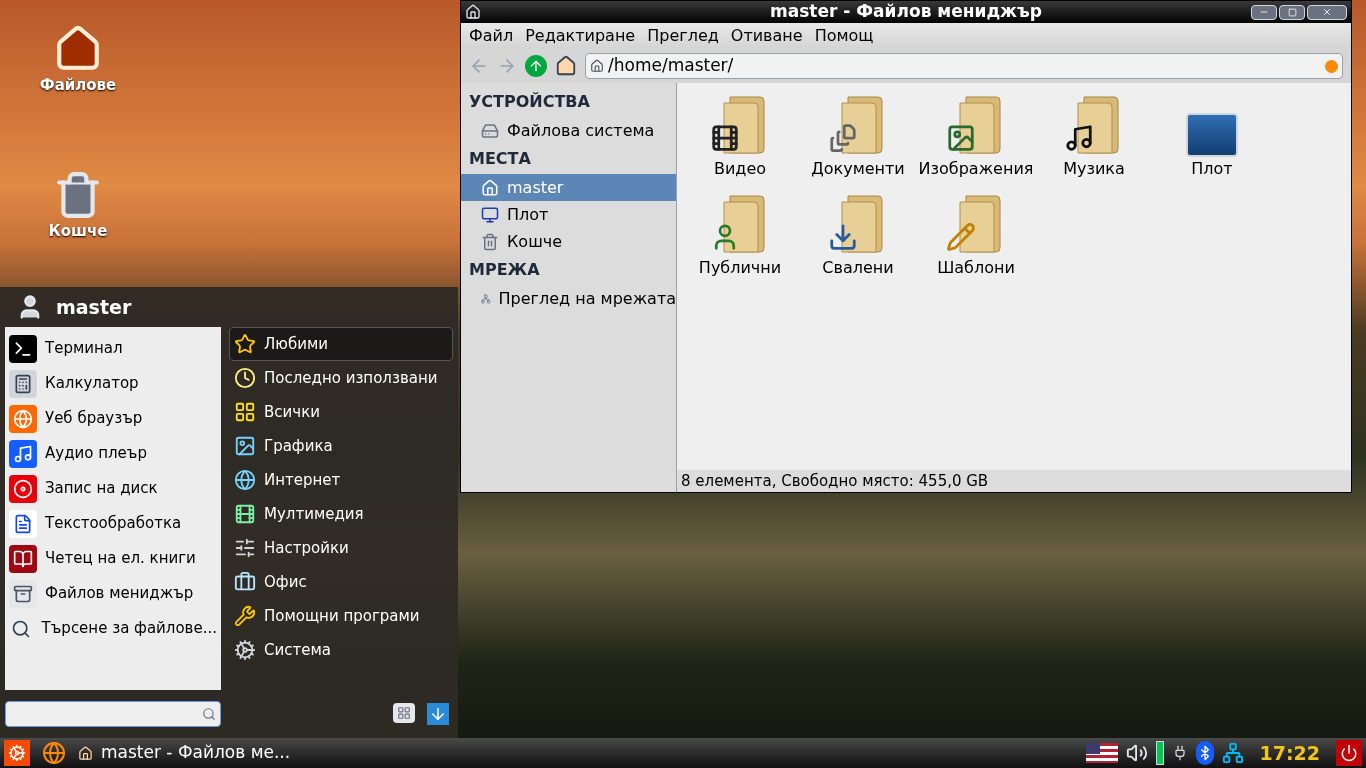 The height and width of the screenshot is (768, 1366). Describe the element at coordinates (341, 344) in the screenshot. I see `category-item: Любими` at that location.